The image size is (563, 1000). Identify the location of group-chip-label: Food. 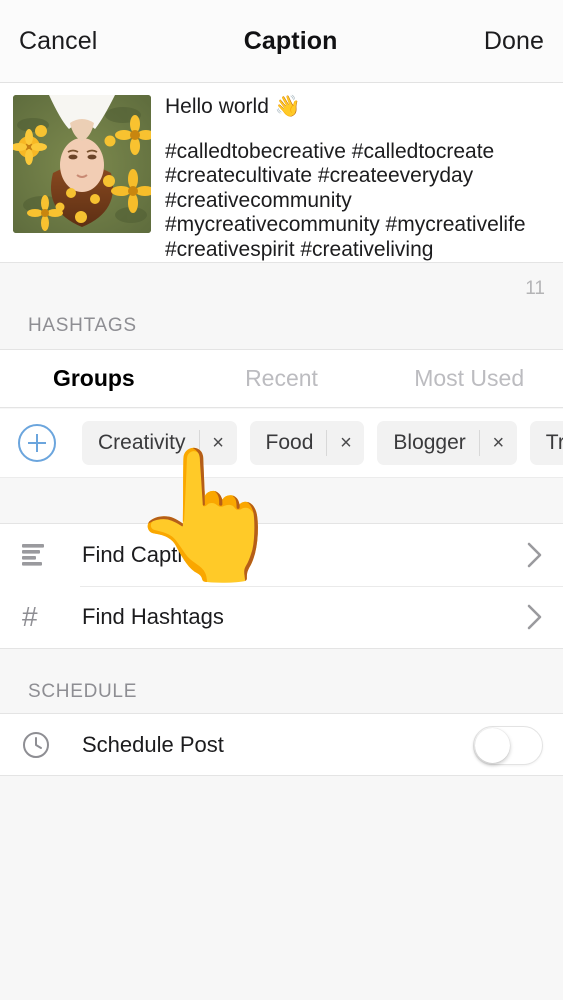
(289, 442).